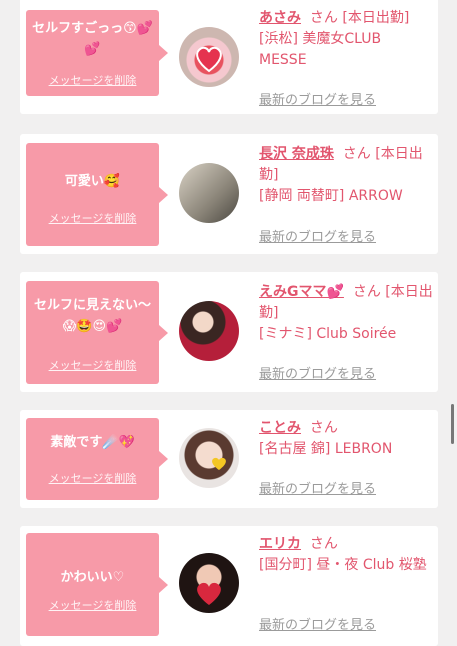  What do you see at coordinates (92, 442) in the screenshot?
I see `message-text: 素敵です☄️💖` at bounding box center [92, 442].